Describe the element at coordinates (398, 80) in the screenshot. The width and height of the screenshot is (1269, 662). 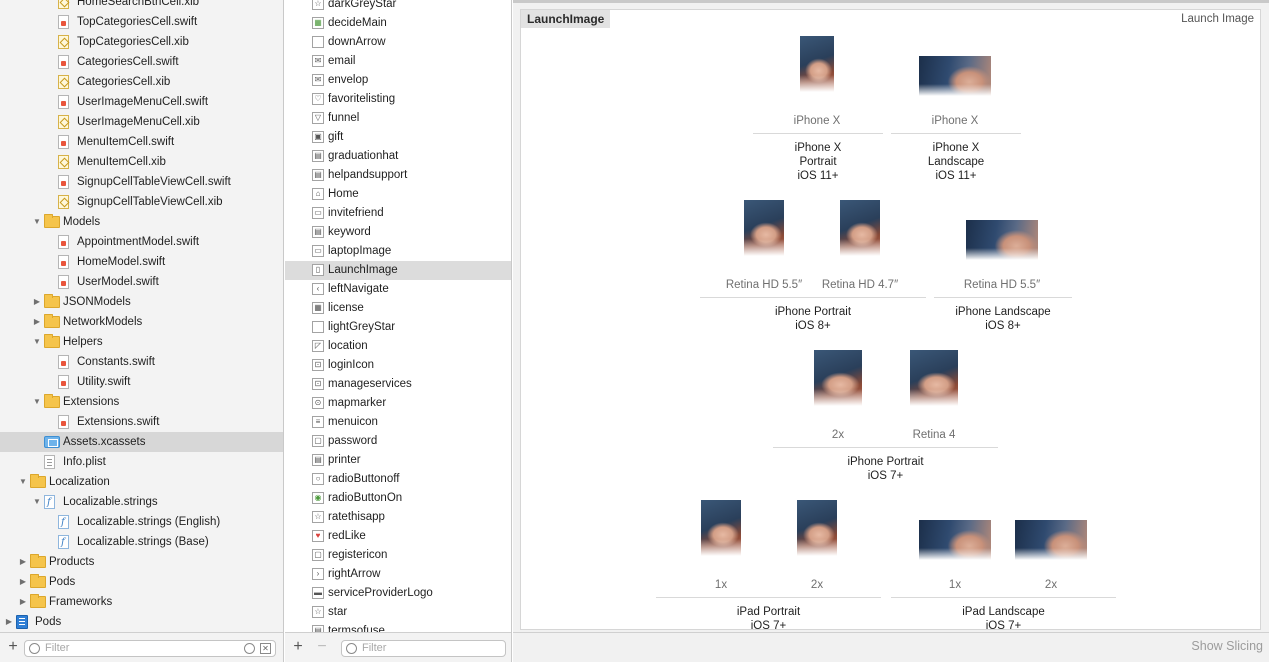
I see `asset-item-envelop: ✉ envelop` at that location.